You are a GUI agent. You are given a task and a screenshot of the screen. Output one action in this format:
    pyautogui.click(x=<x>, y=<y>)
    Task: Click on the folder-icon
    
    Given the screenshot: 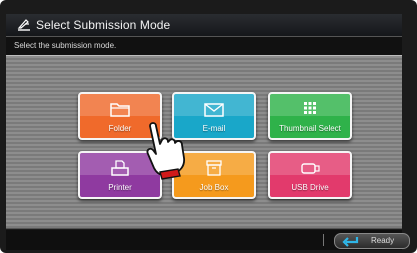 What is the action you would take?
    pyautogui.click(x=120, y=110)
    